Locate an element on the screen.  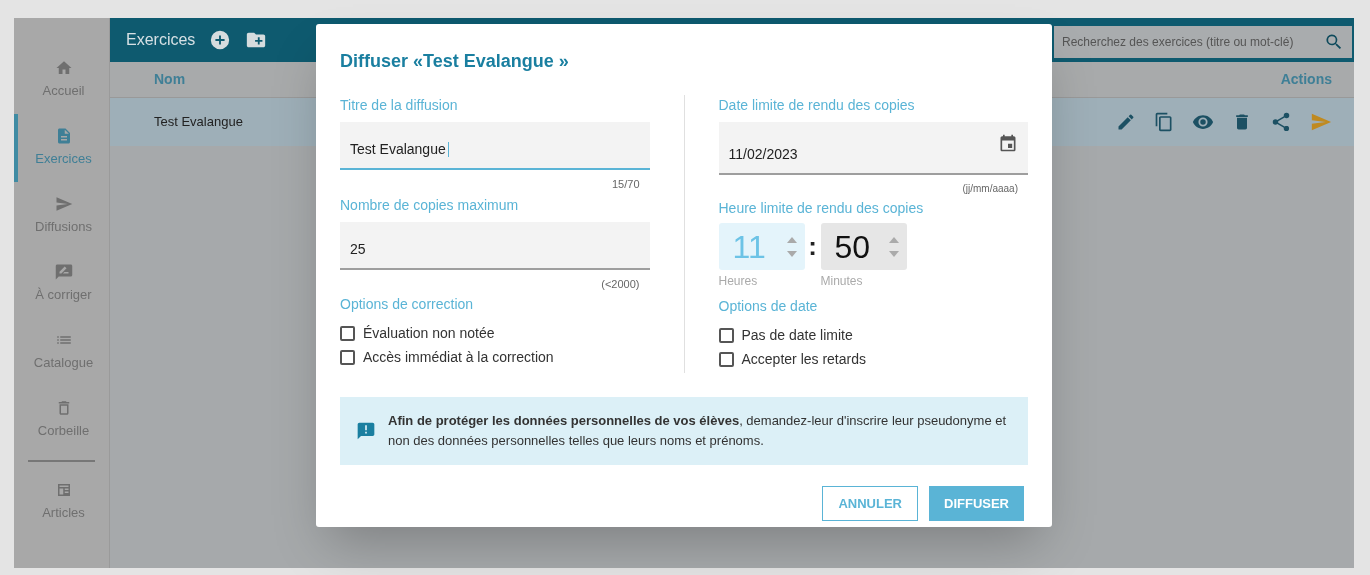
share-icon is located at coordinates (1281, 122).